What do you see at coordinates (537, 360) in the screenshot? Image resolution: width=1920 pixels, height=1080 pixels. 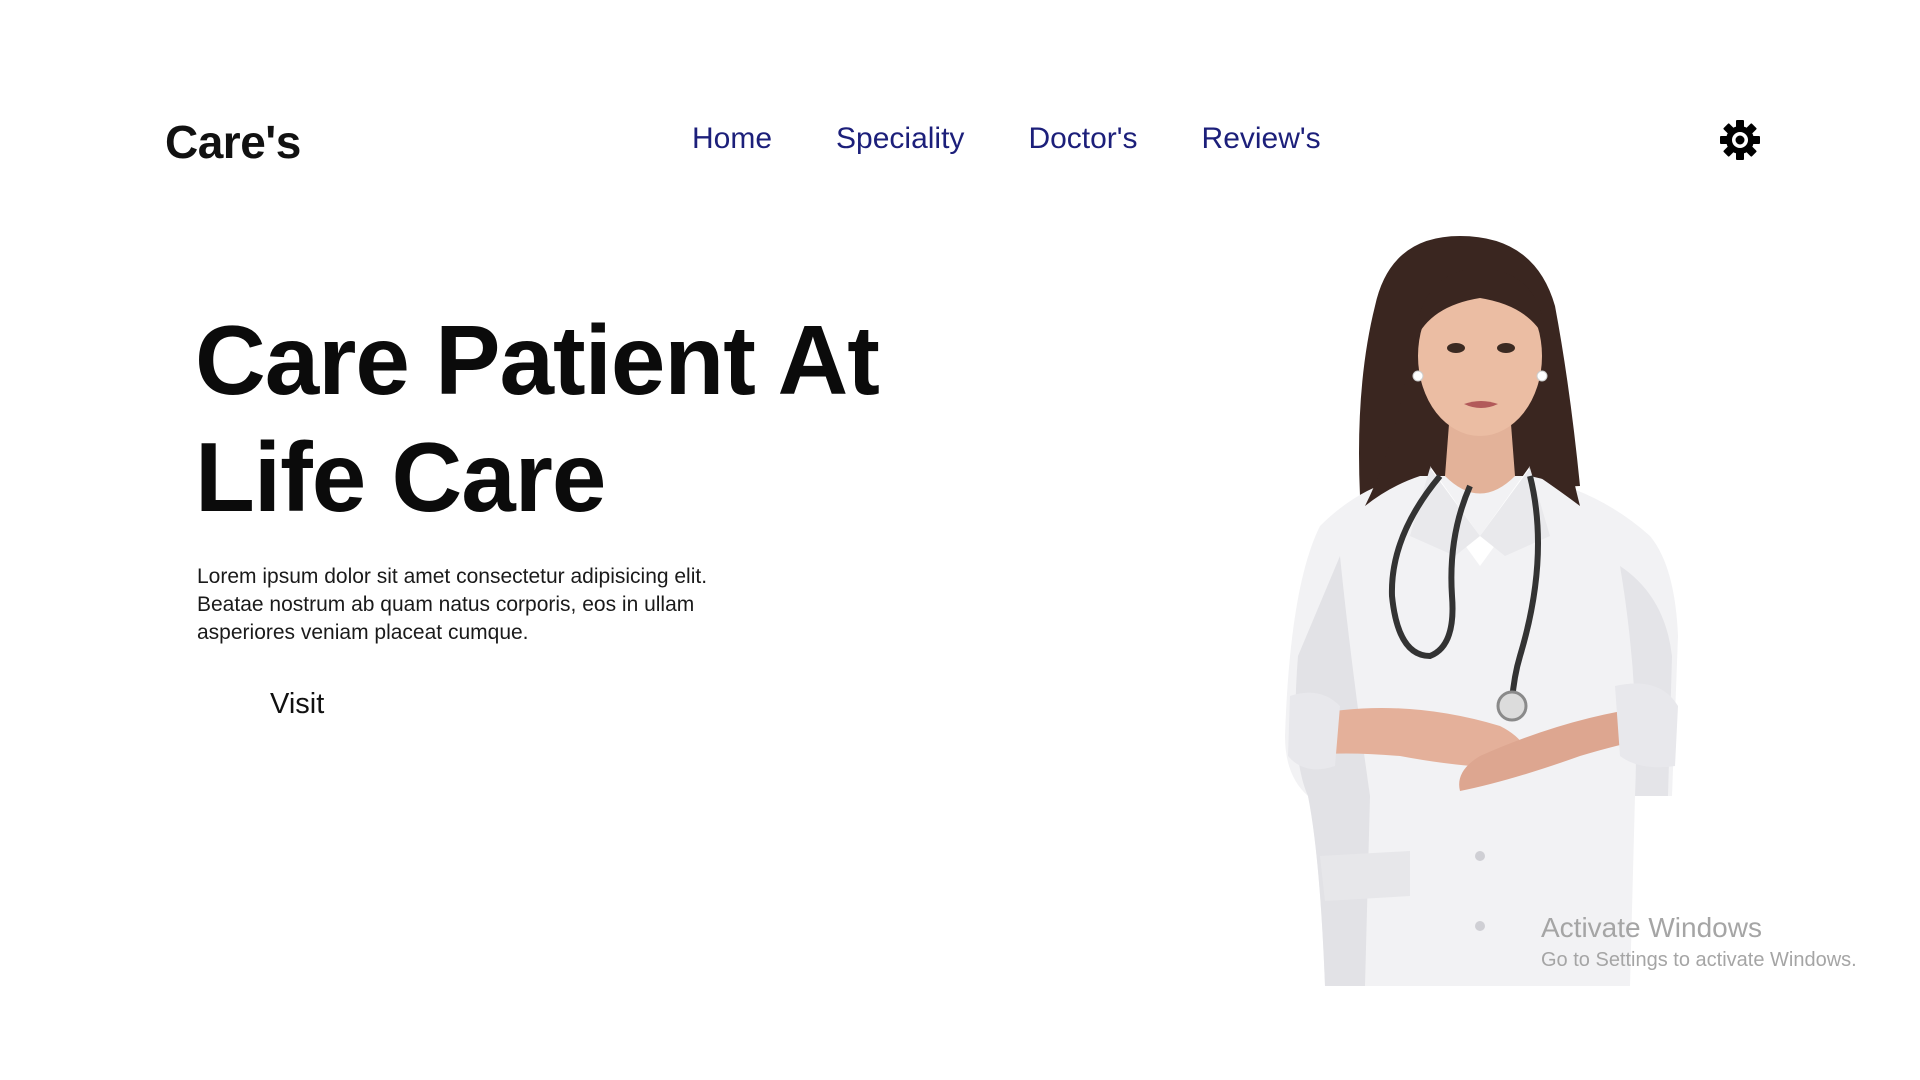 I see `hero-title-line-1: Care Patient At` at bounding box center [537, 360].